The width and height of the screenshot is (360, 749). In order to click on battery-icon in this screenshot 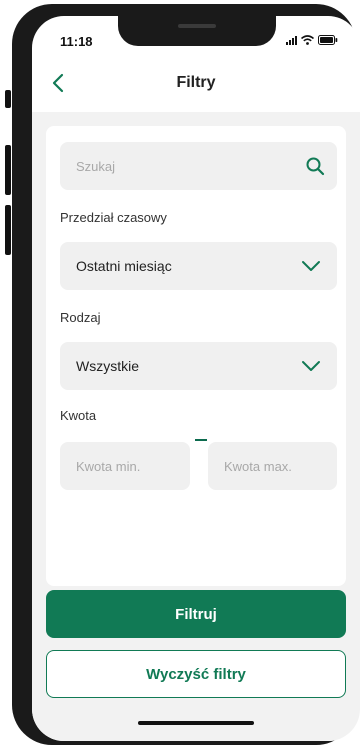, I will do `click(328, 40)`.